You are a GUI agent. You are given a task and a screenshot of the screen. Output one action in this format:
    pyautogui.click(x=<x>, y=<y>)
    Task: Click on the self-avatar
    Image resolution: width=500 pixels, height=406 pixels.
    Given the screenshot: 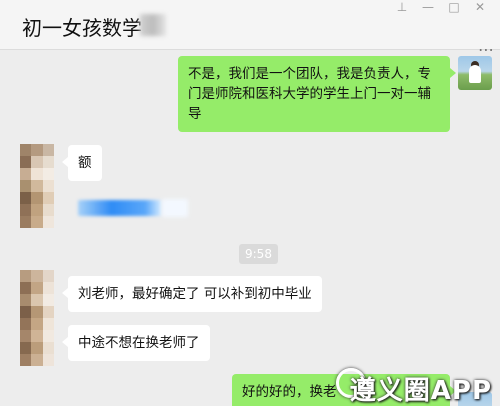 What is the action you would take?
    pyautogui.click(x=475, y=73)
    